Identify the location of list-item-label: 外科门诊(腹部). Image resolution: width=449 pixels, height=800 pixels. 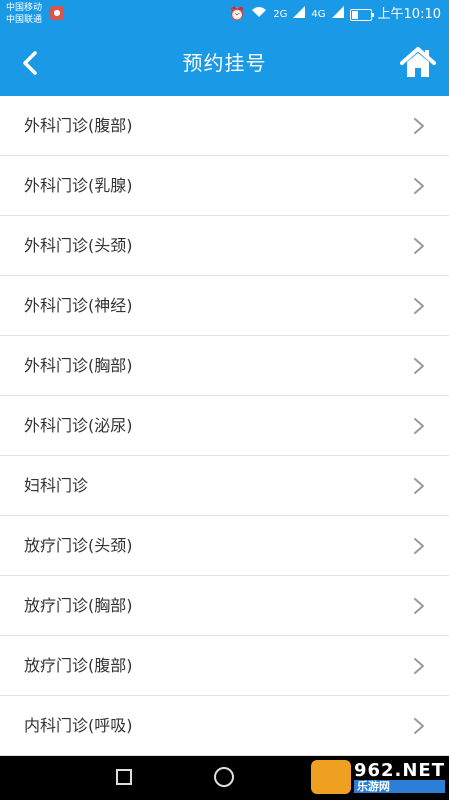
(78, 125).